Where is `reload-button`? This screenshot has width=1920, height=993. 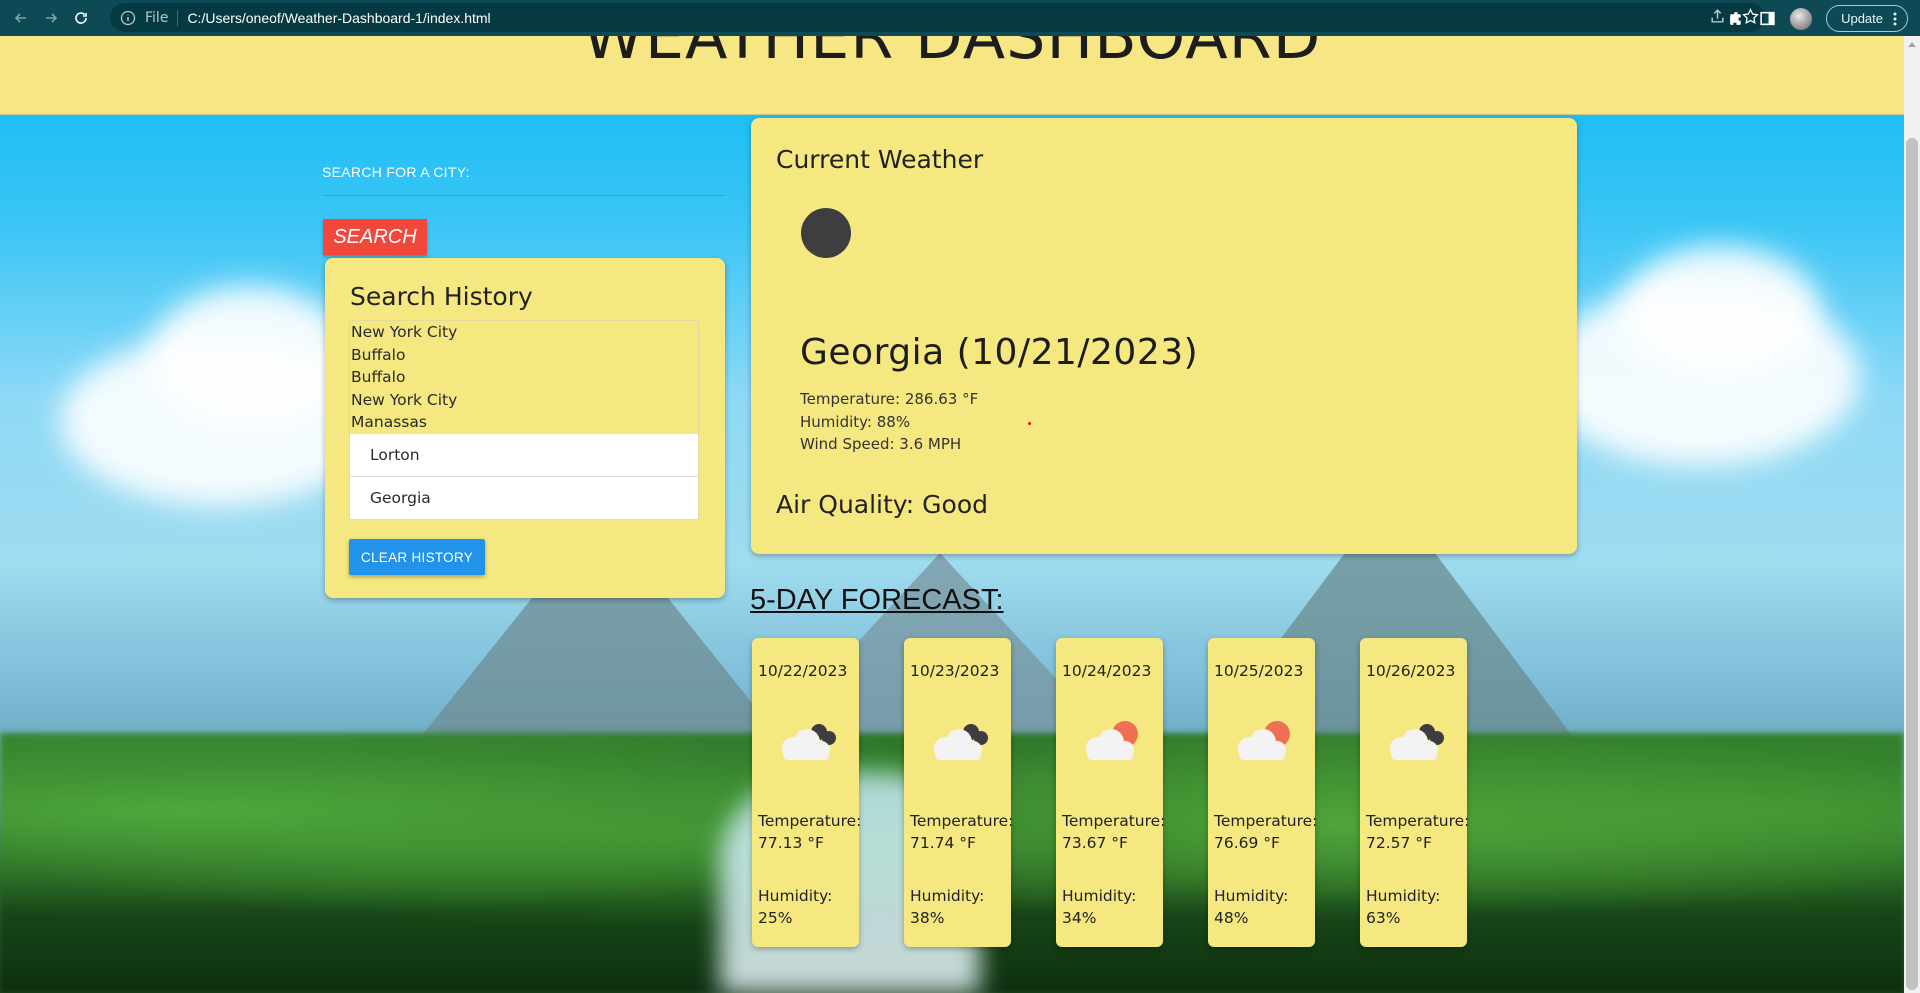
reload-button is located at coordinates (81, 18).